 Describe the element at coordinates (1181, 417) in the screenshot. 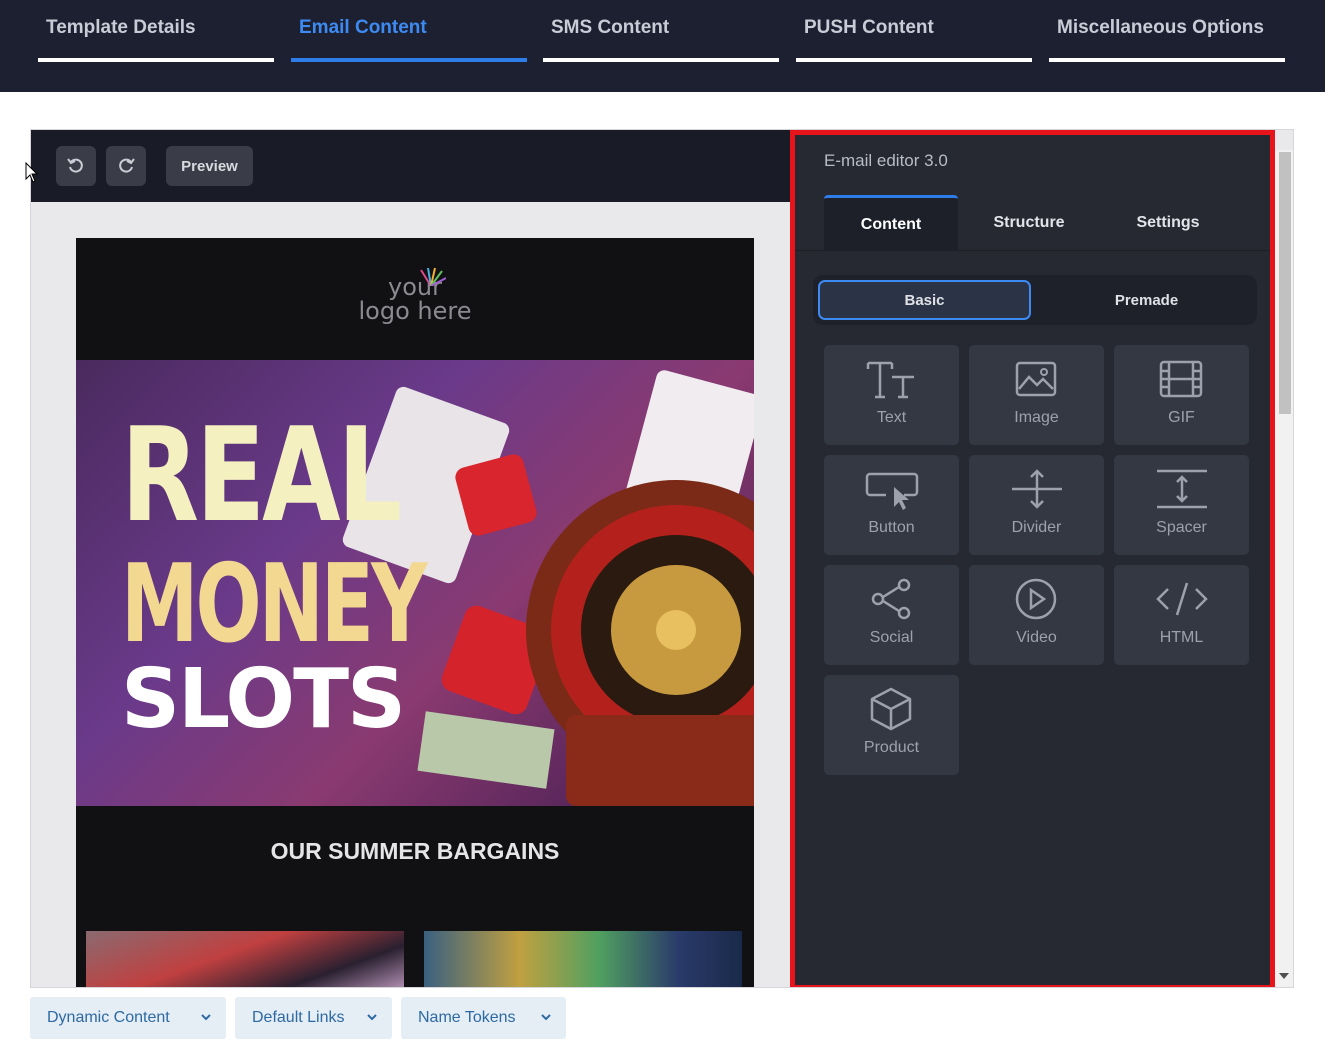

I see `block-label: GIF` at that location.